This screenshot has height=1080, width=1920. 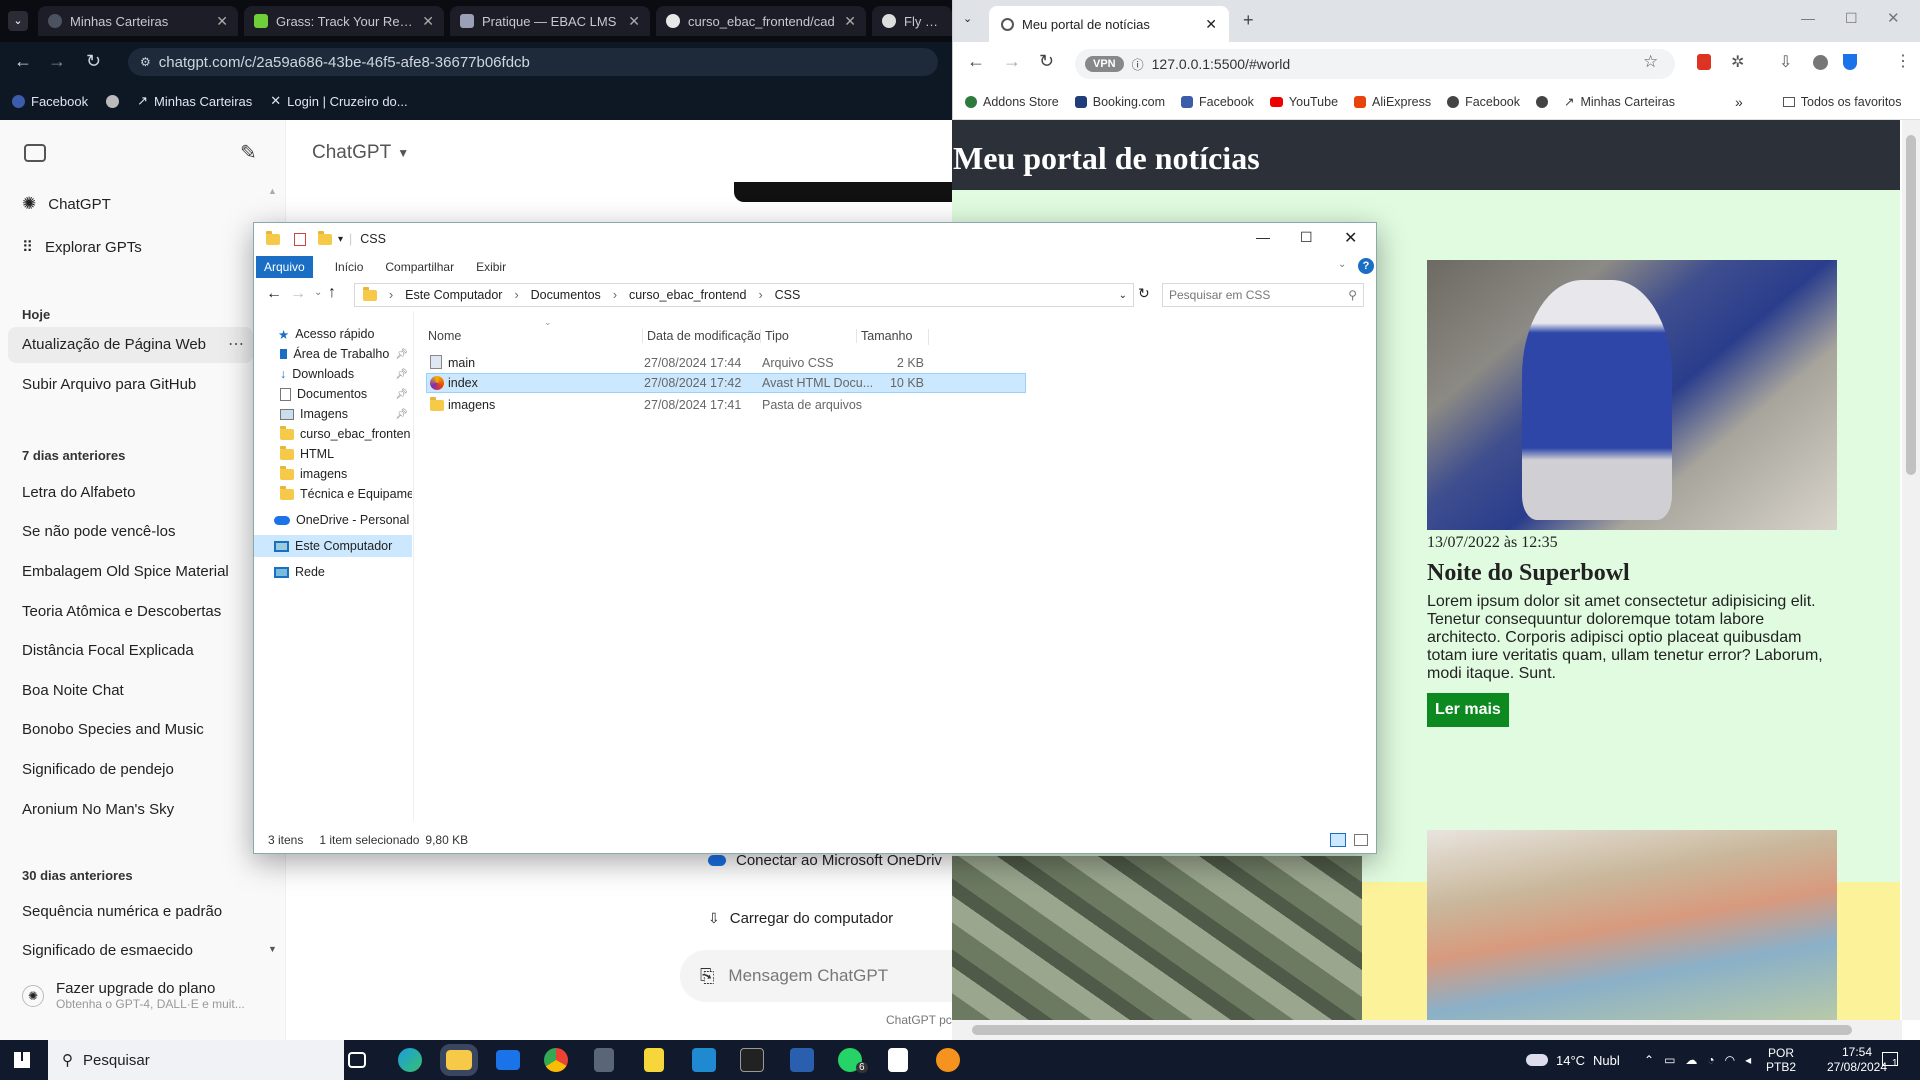 I want to click on site-info-icon: ⚙, so click(x=145, y=62).